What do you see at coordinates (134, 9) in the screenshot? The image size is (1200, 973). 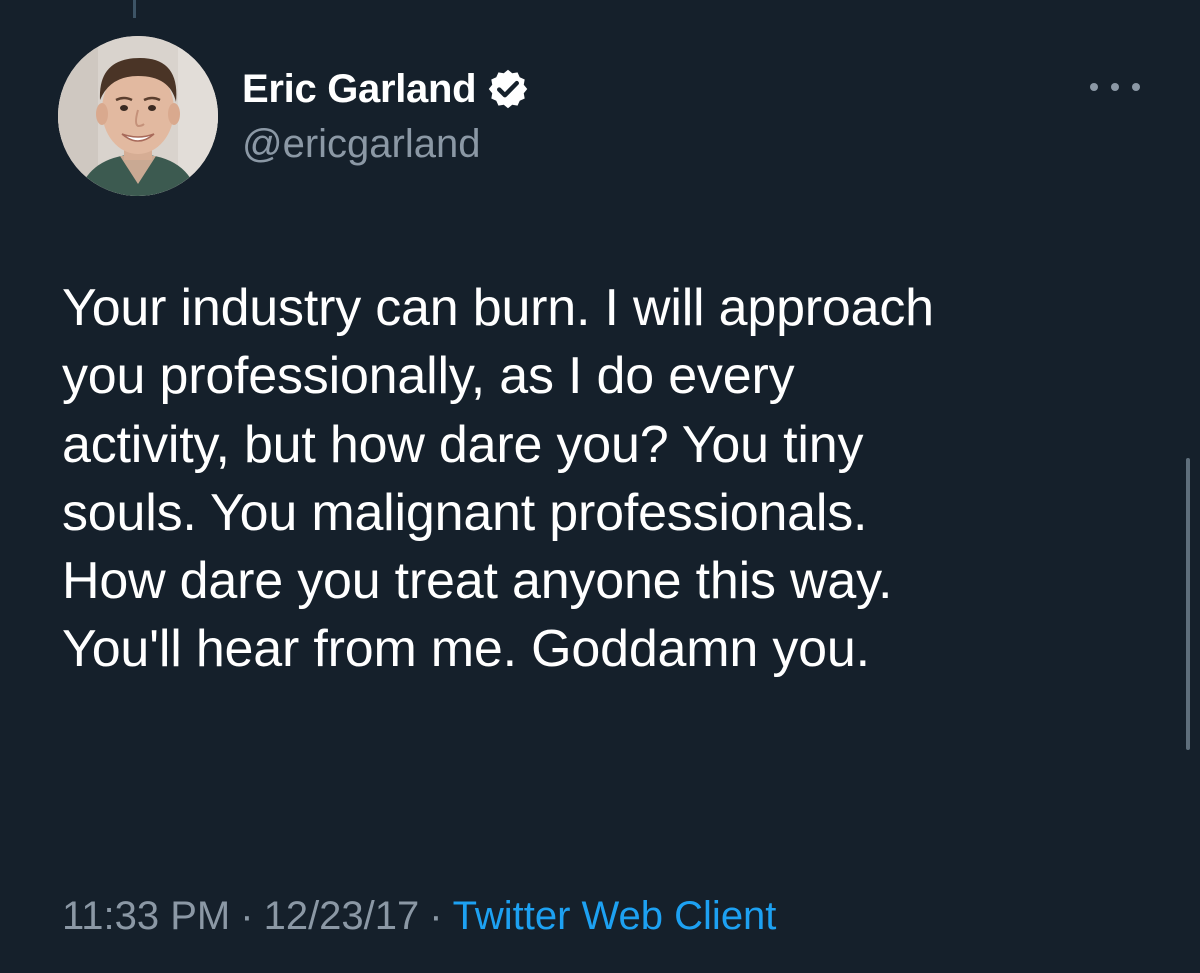 I see `thread-connector-line` at bounding box center [134, 9].